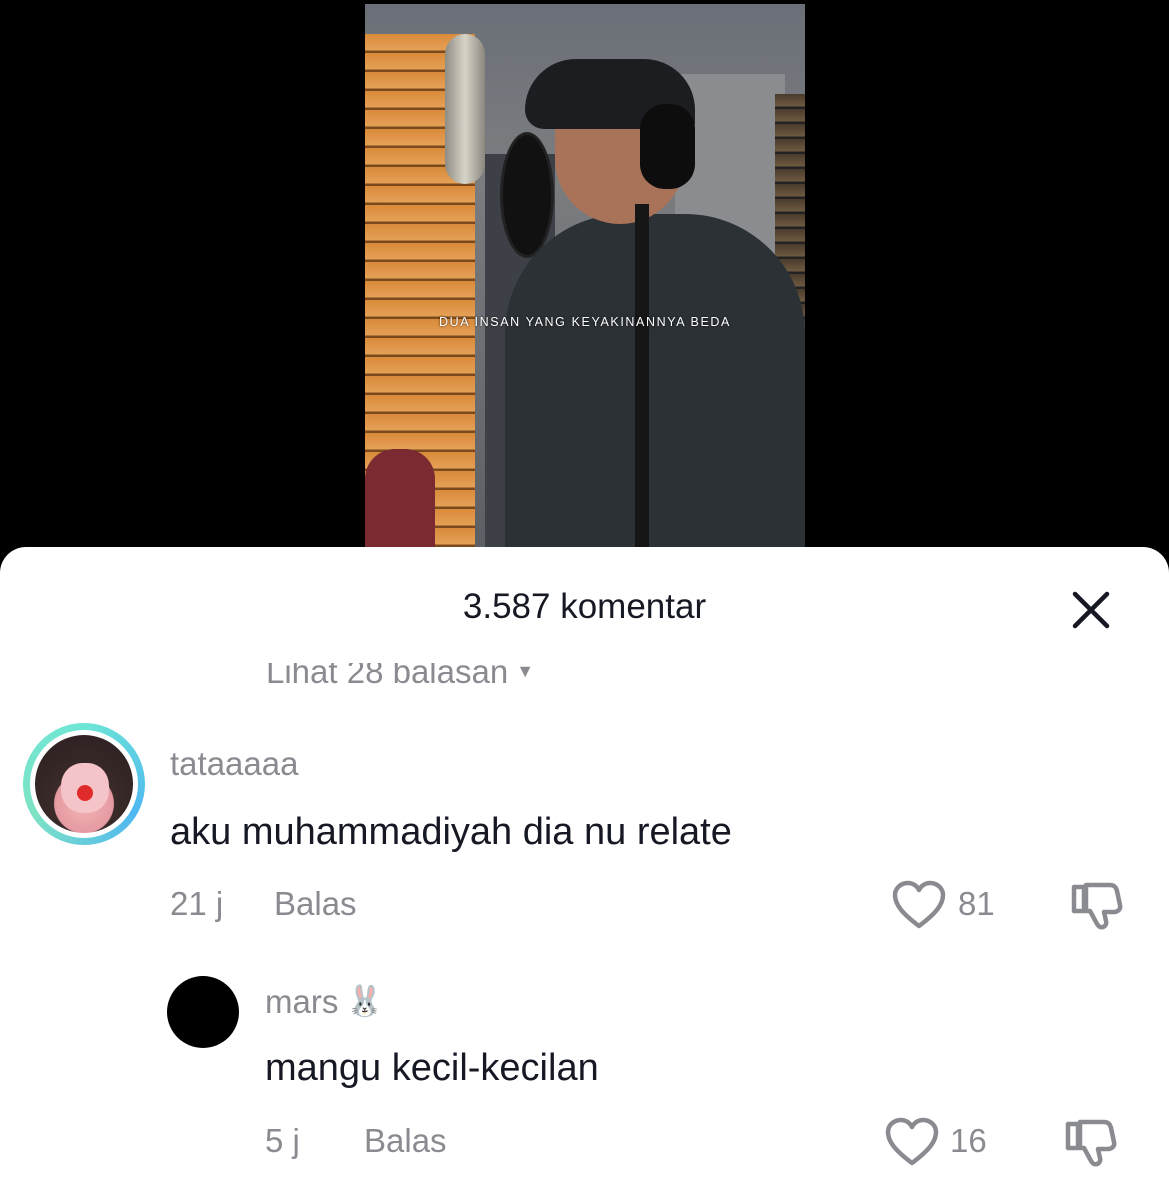  I want to click on close-button, so click(1091, 610).